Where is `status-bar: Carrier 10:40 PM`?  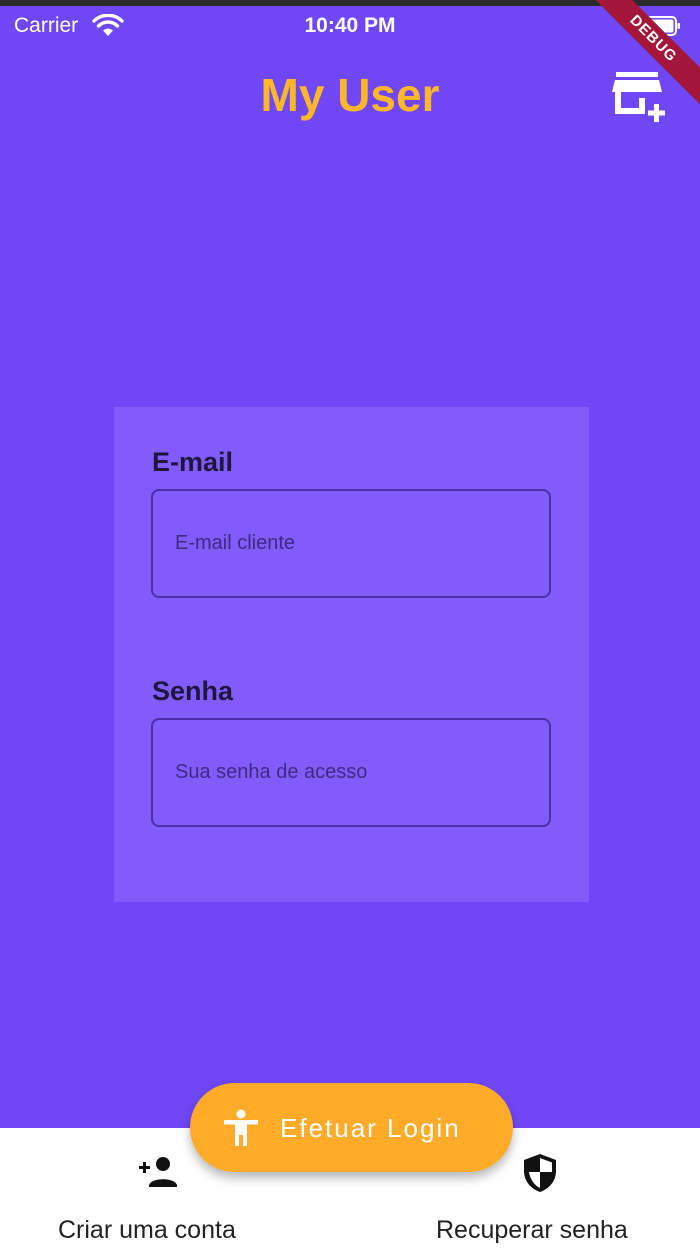
status-bar: Carrier 10:40 PM is located at coordinates (350, 26).